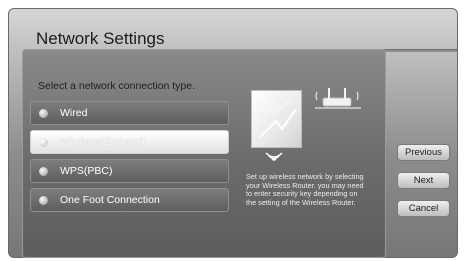 This screenshot has width=465, height=261. Describe the element at coordinates (338, 98) in the screenshot. I see `wireless-router-icon` at that location.